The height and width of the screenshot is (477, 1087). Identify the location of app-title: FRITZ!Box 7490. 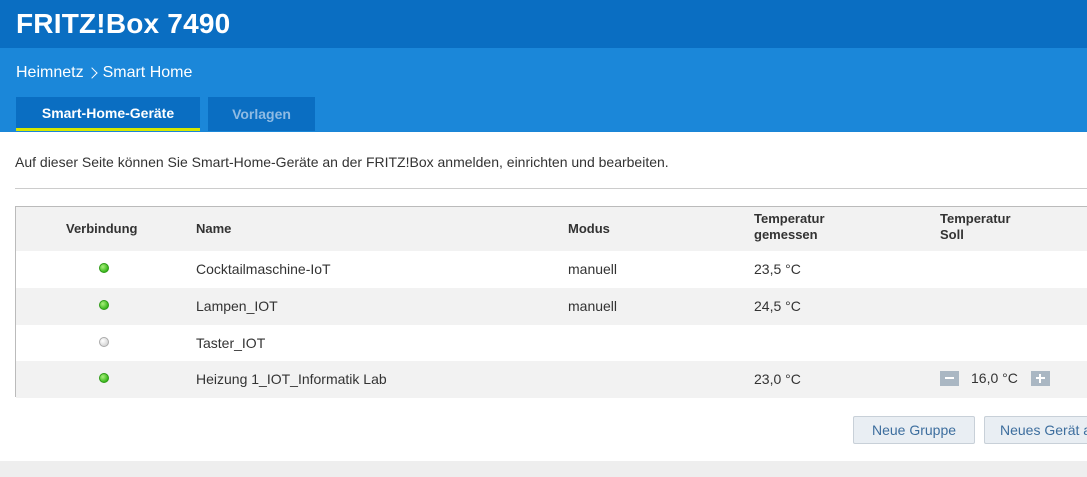
(123, 23).